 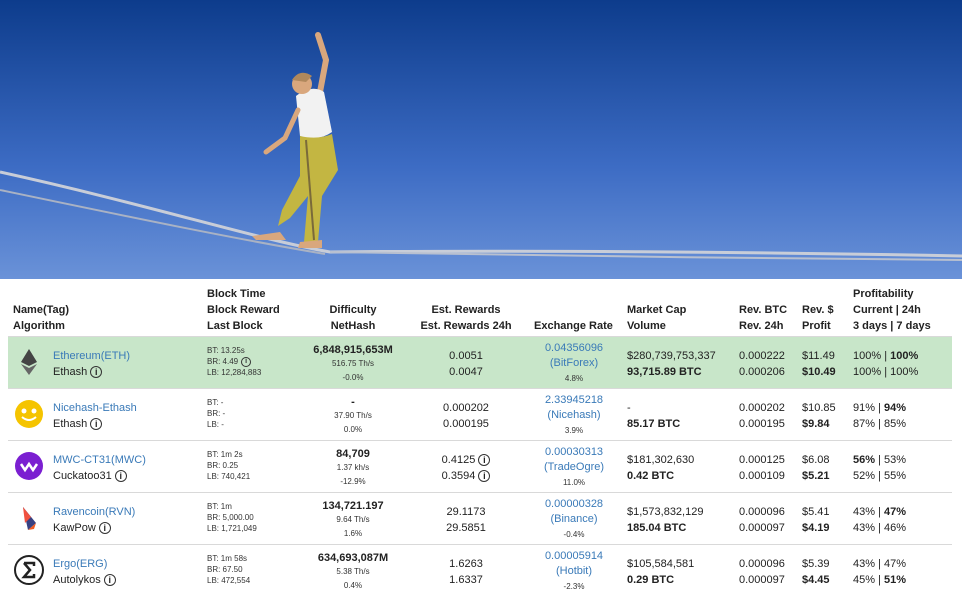 I want to click on profit-usd: $9.84, so click(x=816, y=424).